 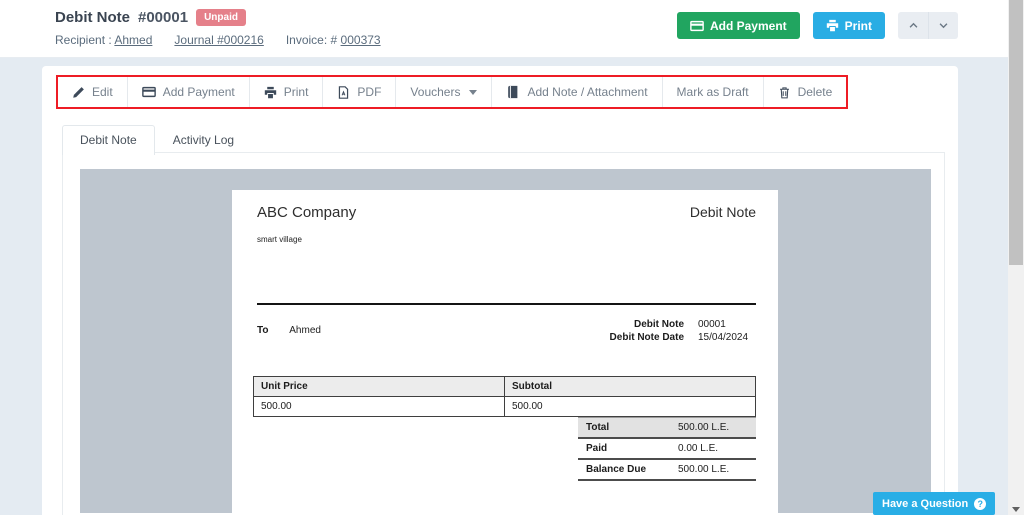 I want to click on chevron-up-icon, so click(x=913, y=25).